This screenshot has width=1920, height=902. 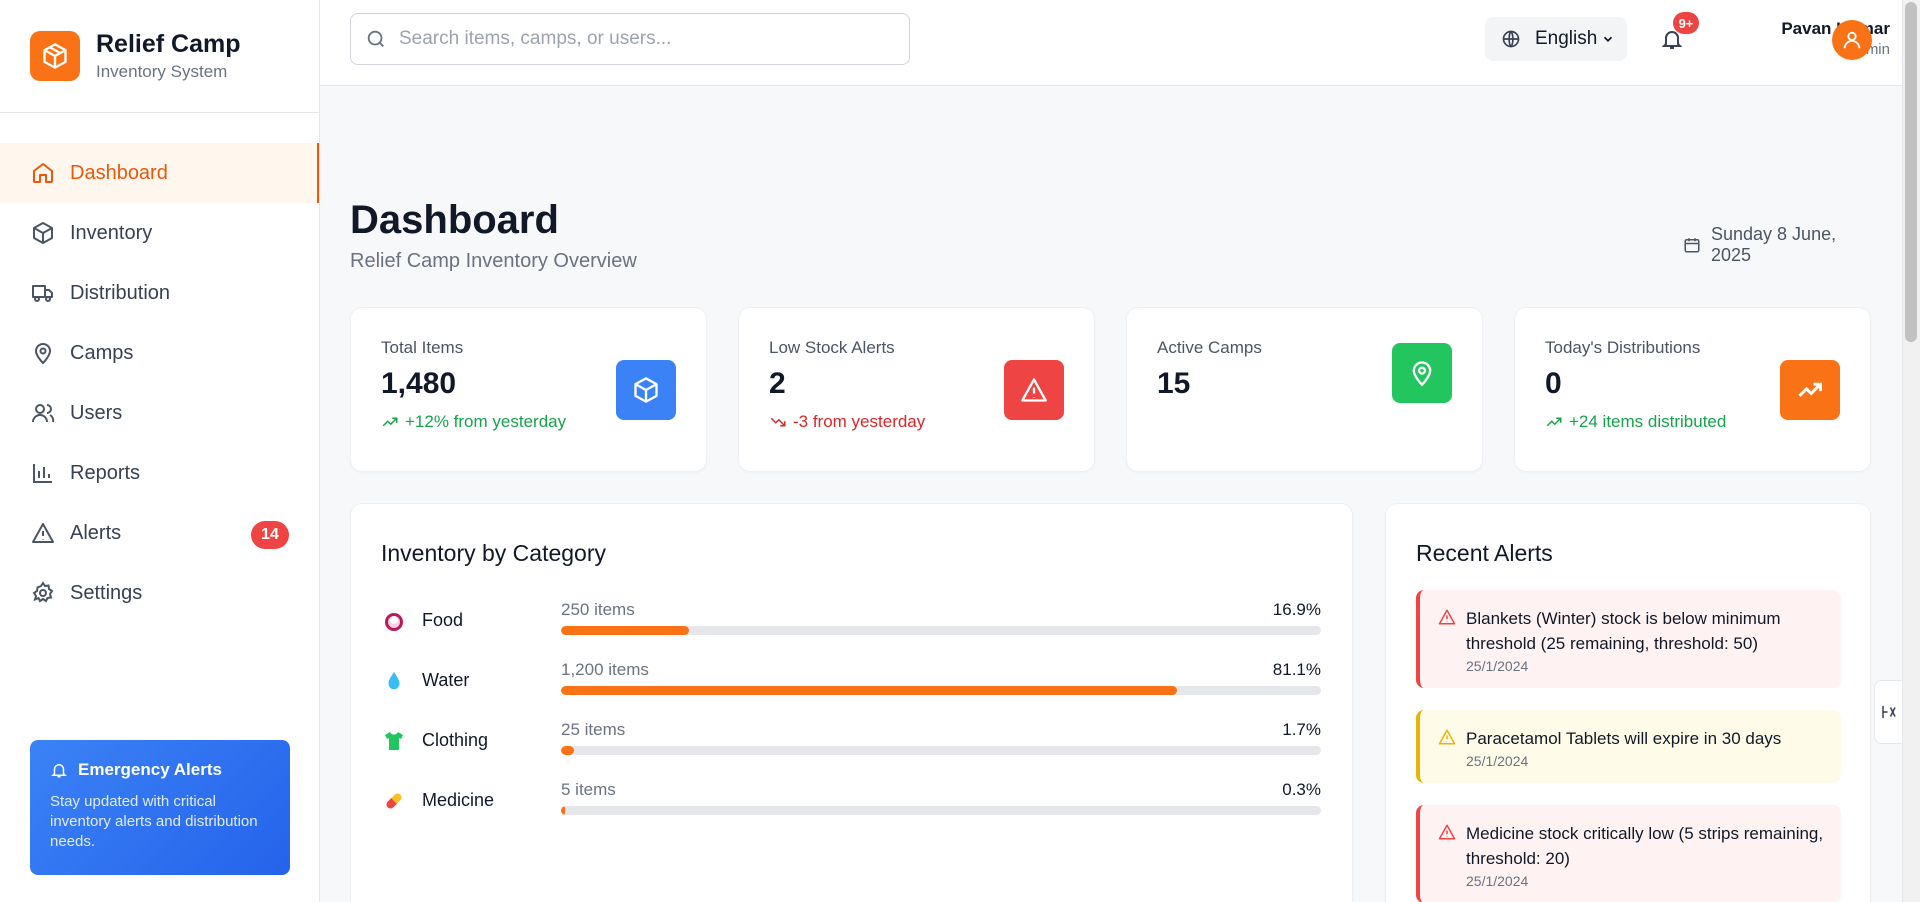 What do you see at coordinates (443, 620) in the screenshot?
I see `category-name: Food` at bounding box center [443, 620].